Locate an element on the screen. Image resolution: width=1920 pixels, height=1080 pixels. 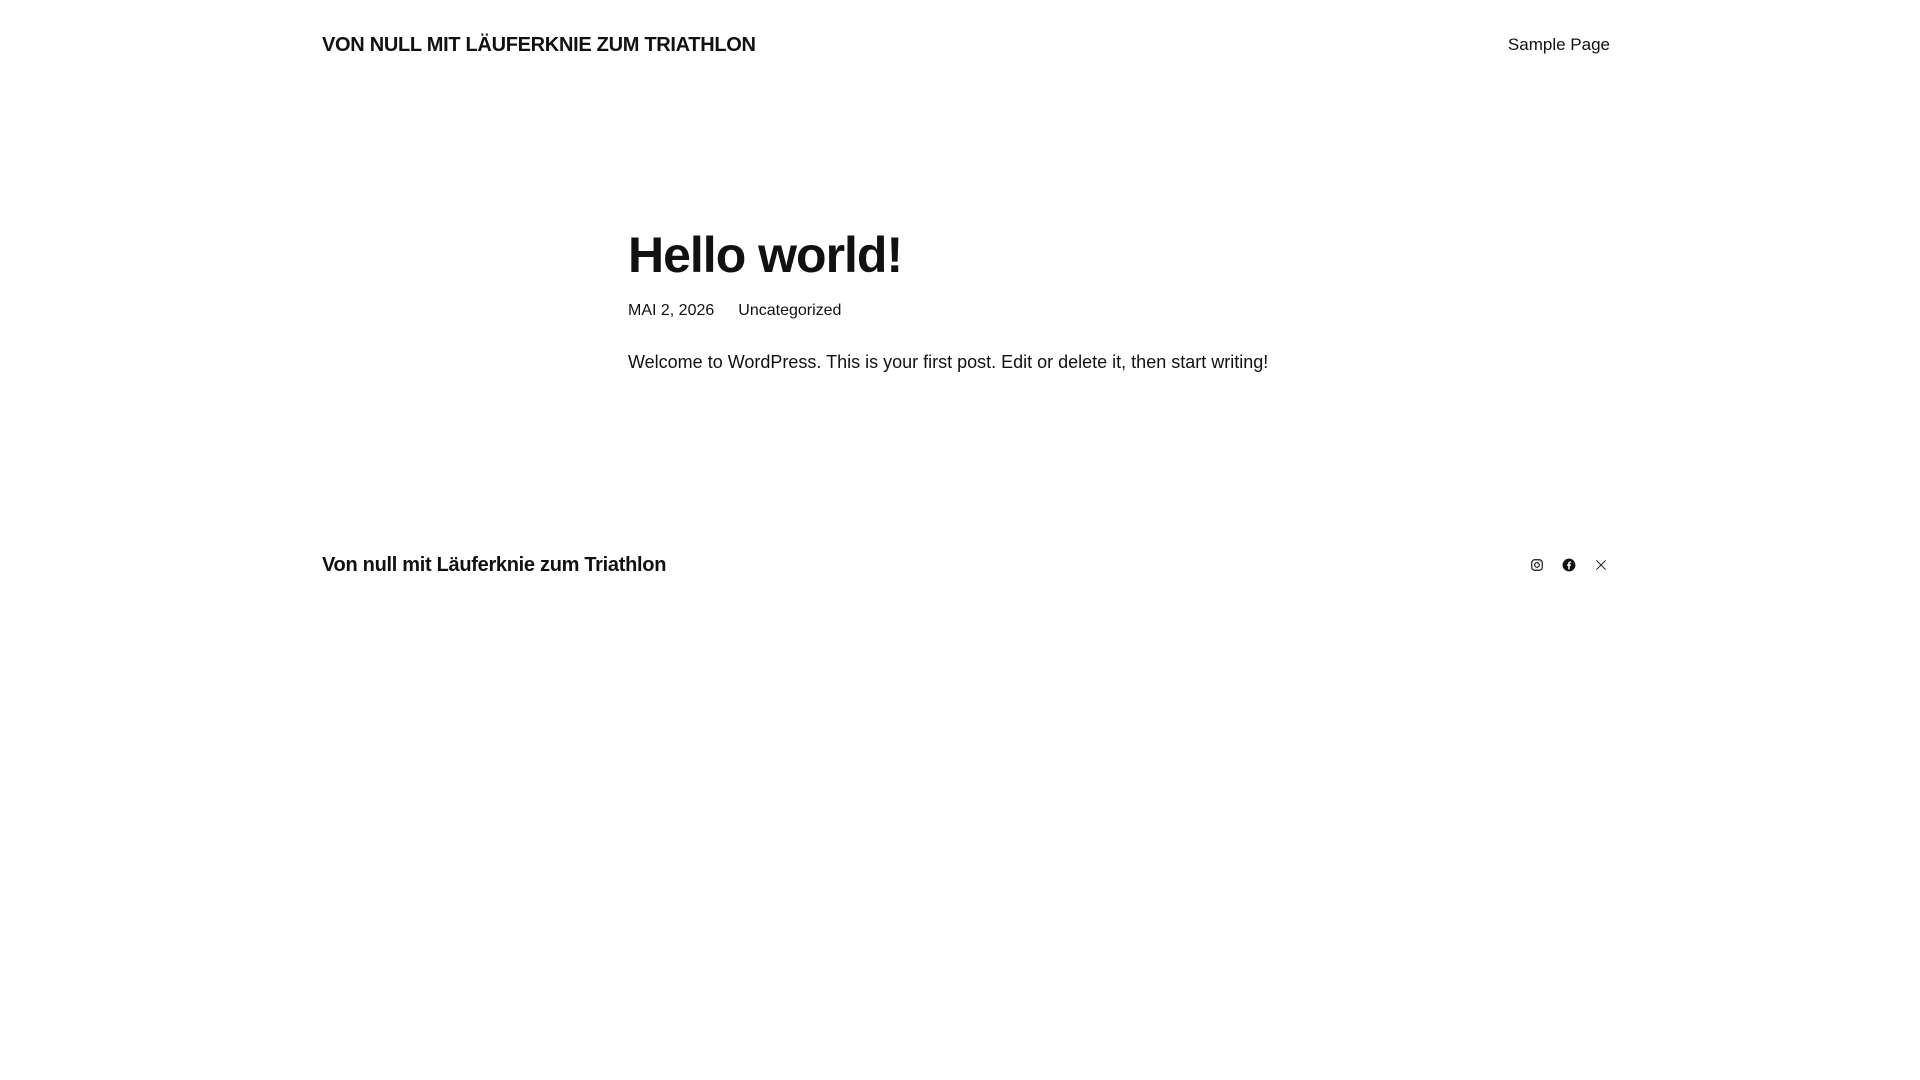
instagram-link is located at coordinates (1537, 565).